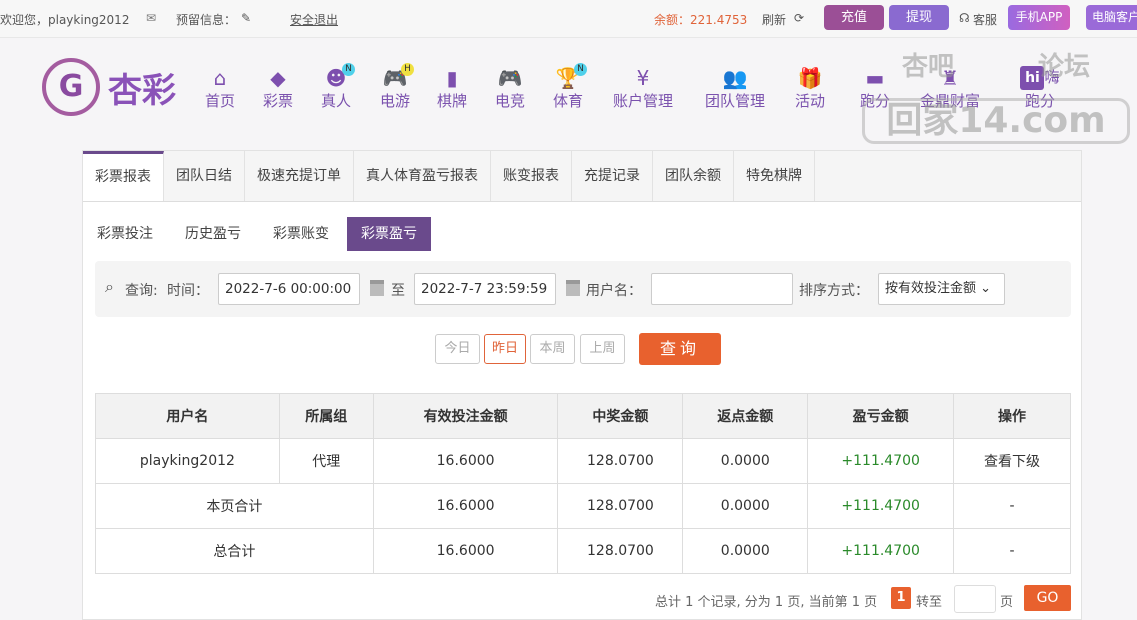 This screenshot has height=620, width=1137. I want to click on nav-item-4: ▮ 棋牌, so click(452, 88).